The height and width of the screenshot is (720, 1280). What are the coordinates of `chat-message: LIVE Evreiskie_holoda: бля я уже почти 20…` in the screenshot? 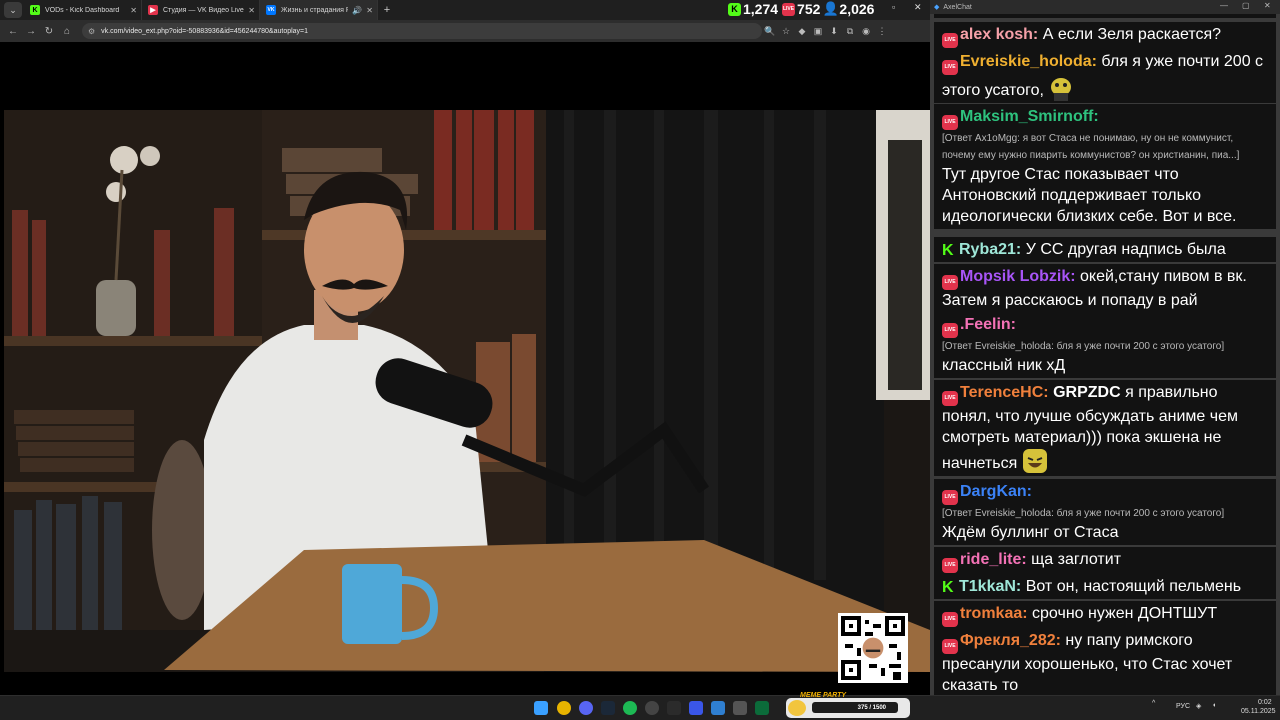 It's located at (1105, 76).